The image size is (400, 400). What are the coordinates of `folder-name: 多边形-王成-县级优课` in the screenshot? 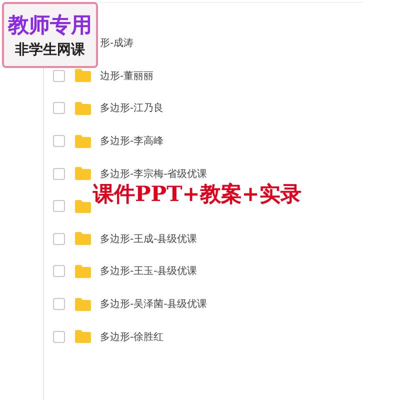 It's located at (149, 239).